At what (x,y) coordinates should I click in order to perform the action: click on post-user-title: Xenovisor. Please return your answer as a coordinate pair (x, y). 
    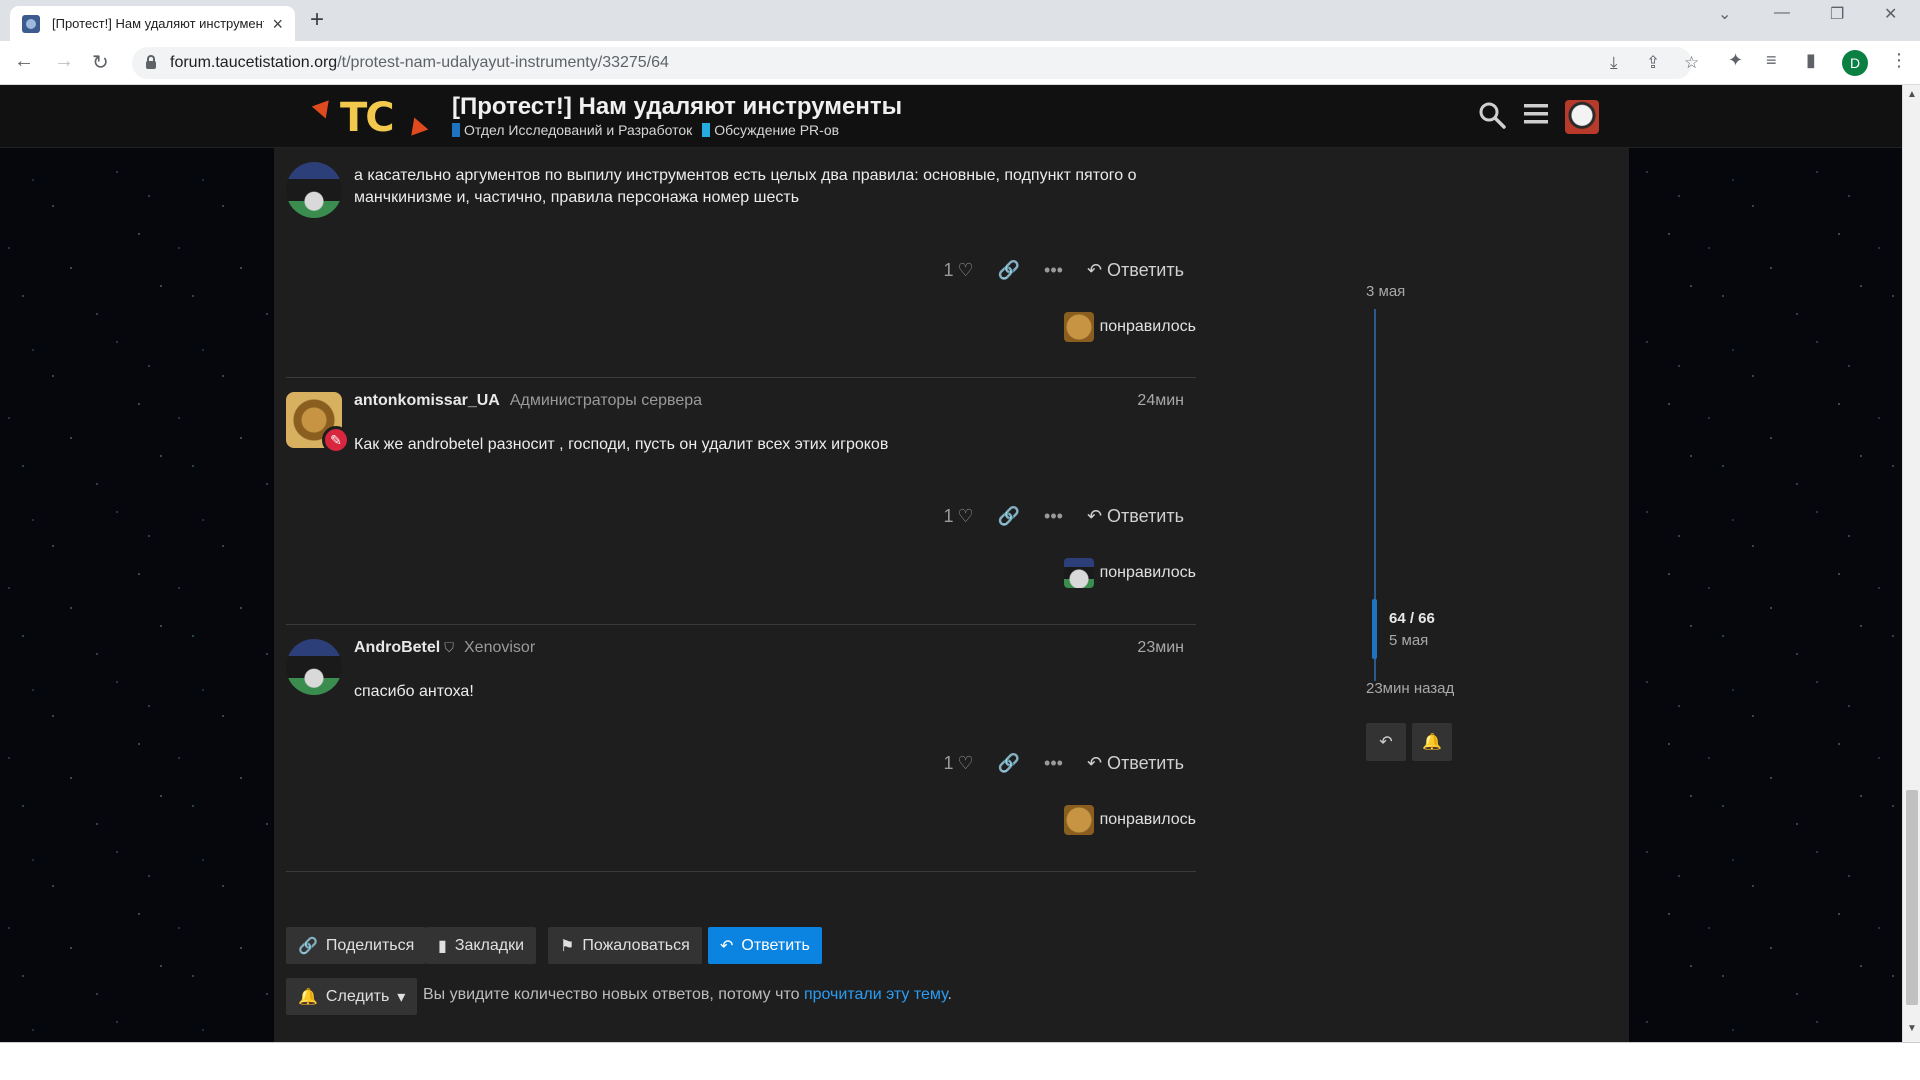
    Looking at the image, I should click on (500, 647).